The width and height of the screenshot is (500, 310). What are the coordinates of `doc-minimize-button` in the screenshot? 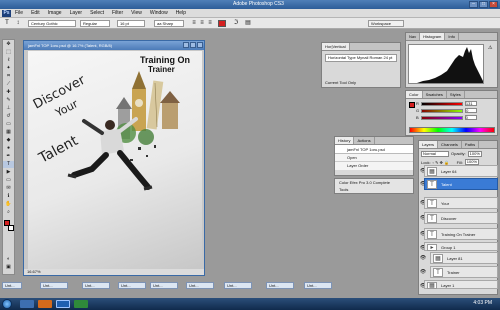 It's located at (186, 45).